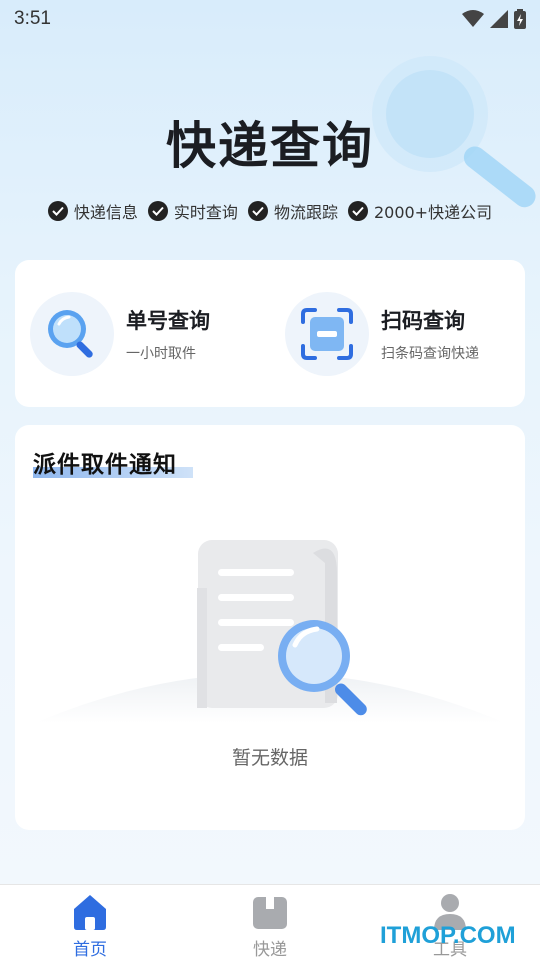  What do you see at coordinates (90, 912) in the screenshot?
I see `home-icon` at bounding box center [90, 912].